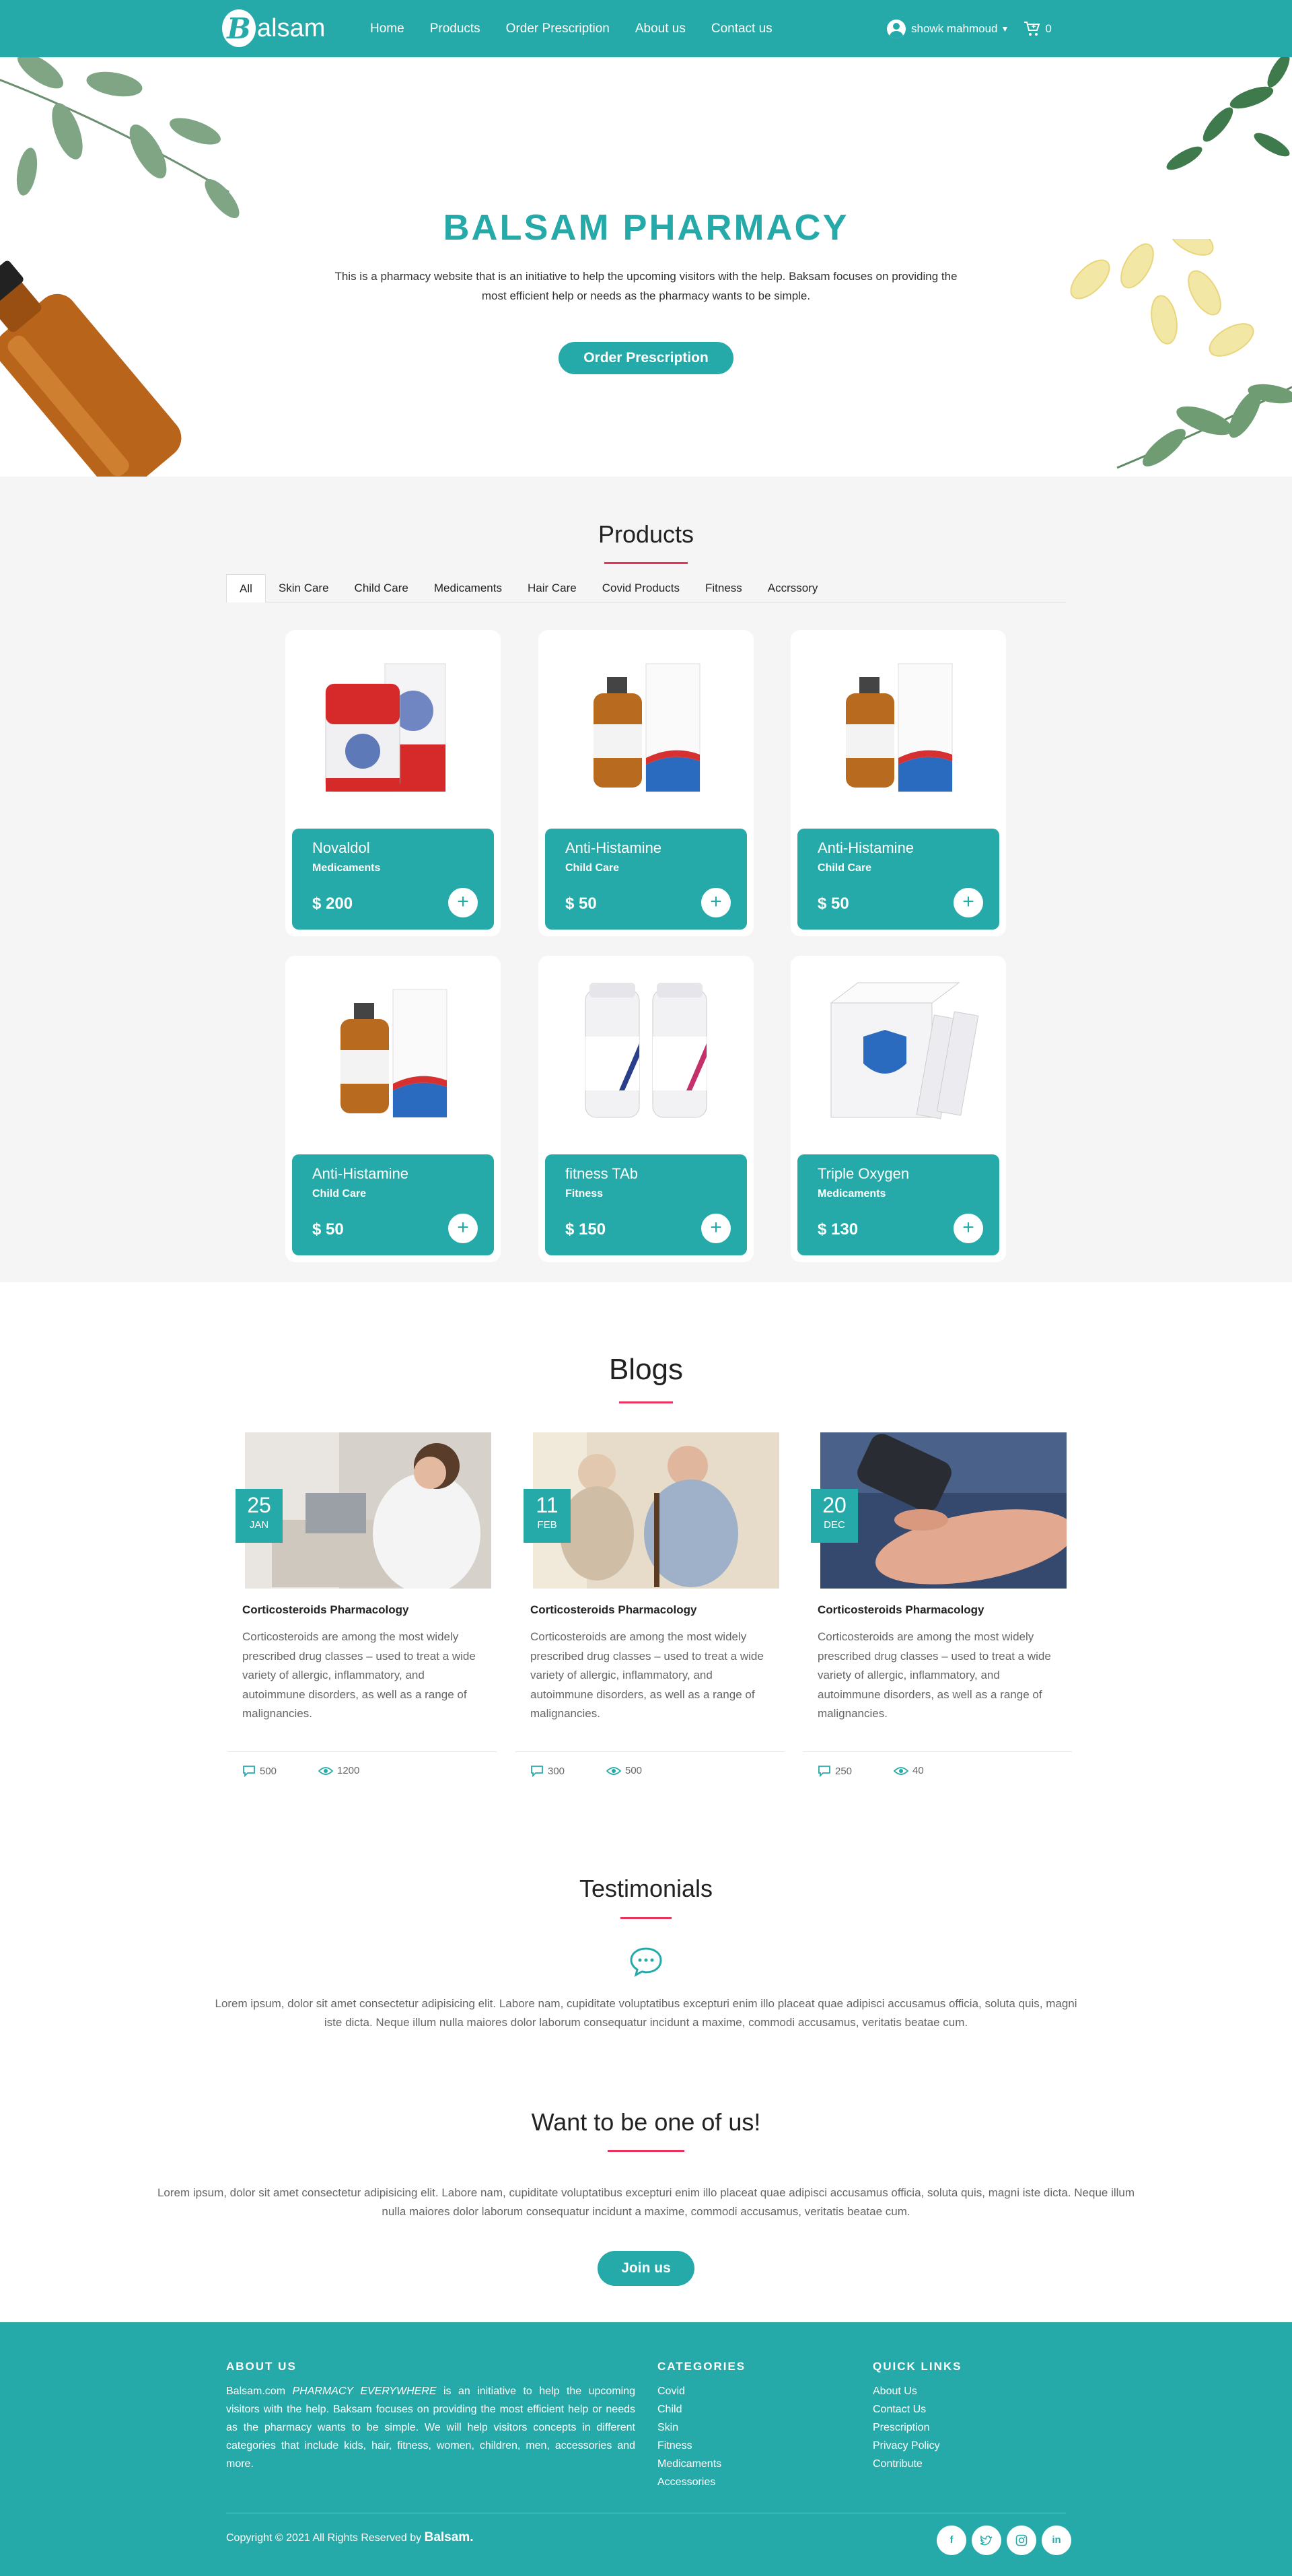 The width and height of the screenshot is (1292, 2576). What do you see at coordinates (646, 2268) in the screenshot?
I see `join-us-button: Join us` at bounding box center [646, 2268].